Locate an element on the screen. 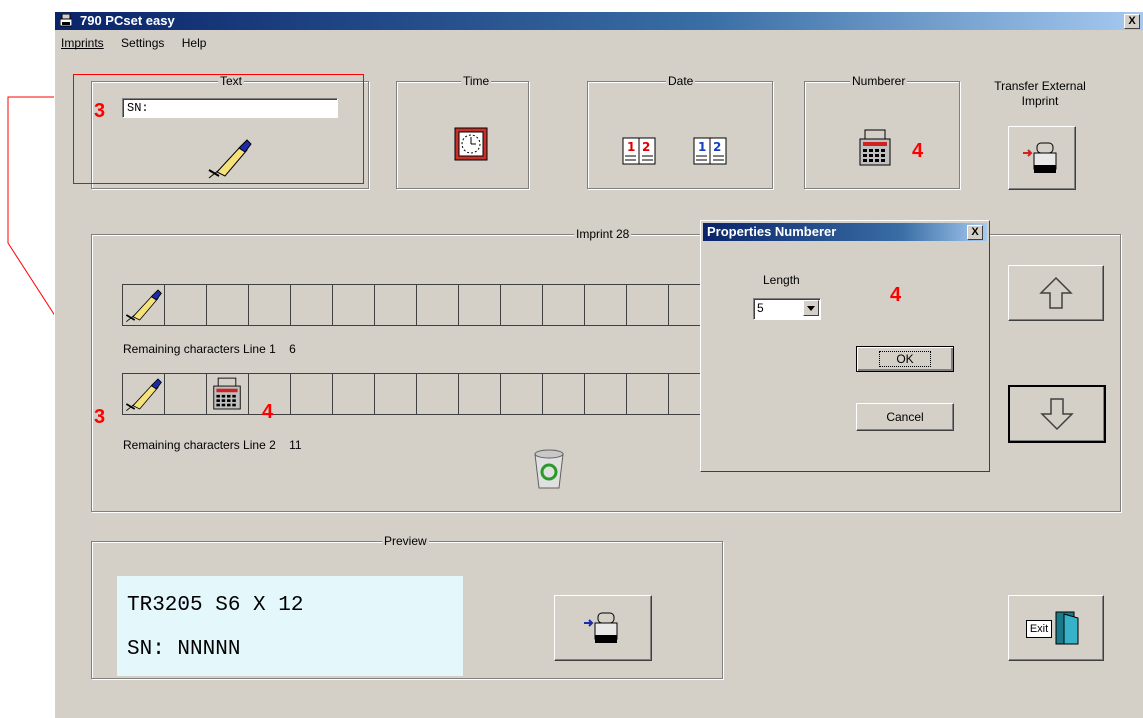 The image size is (1143, 718). menu-imprints: Imprints is located at coordinates (82, 43).